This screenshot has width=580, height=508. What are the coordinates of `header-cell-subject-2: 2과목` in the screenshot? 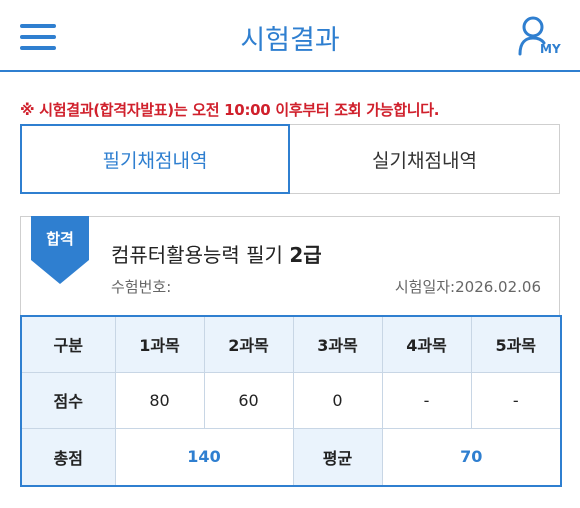 It's located at (248, 344).